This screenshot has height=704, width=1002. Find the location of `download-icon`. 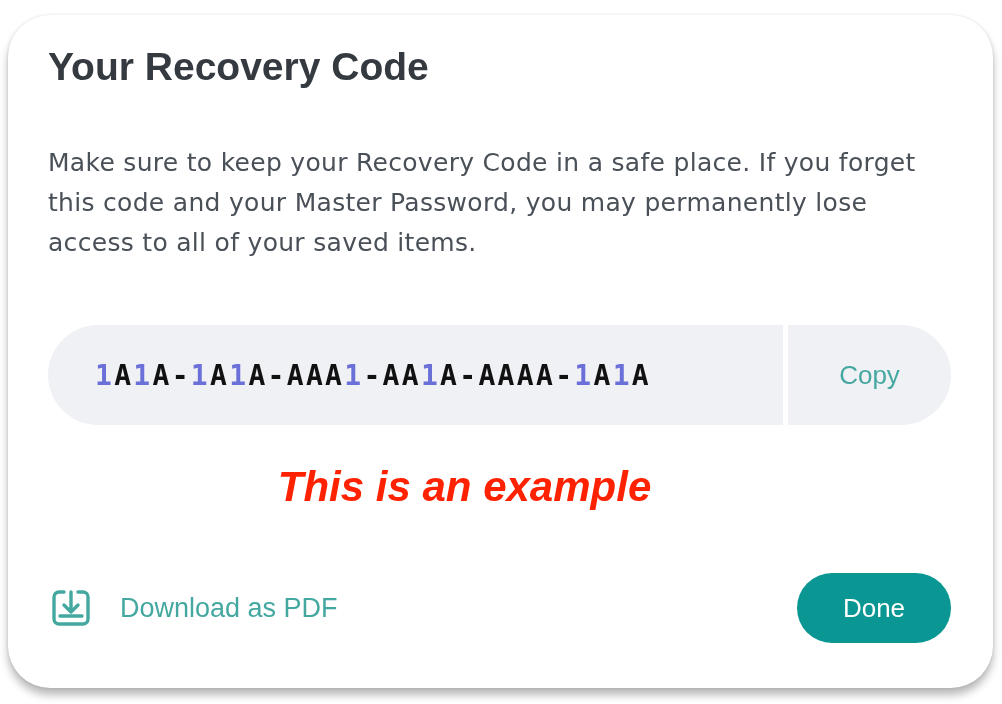

download-icon is located at coordinates (71, 608).